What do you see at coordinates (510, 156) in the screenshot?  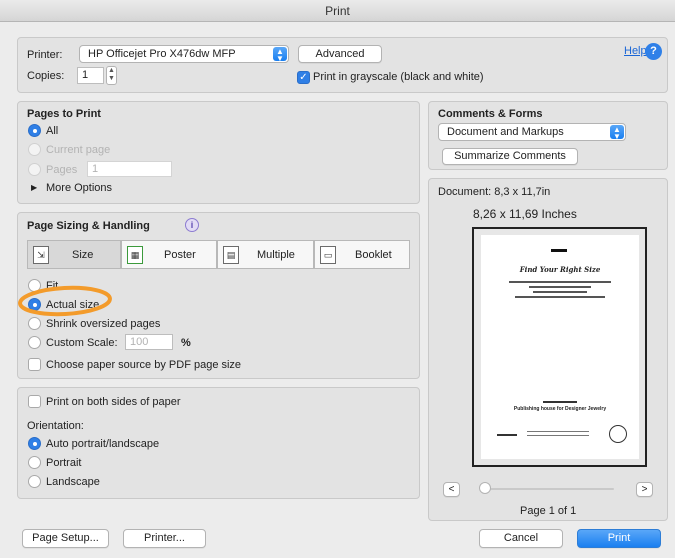 I see `summarize-comments-button: Summarize Comments` at bounding box center [510, 156].